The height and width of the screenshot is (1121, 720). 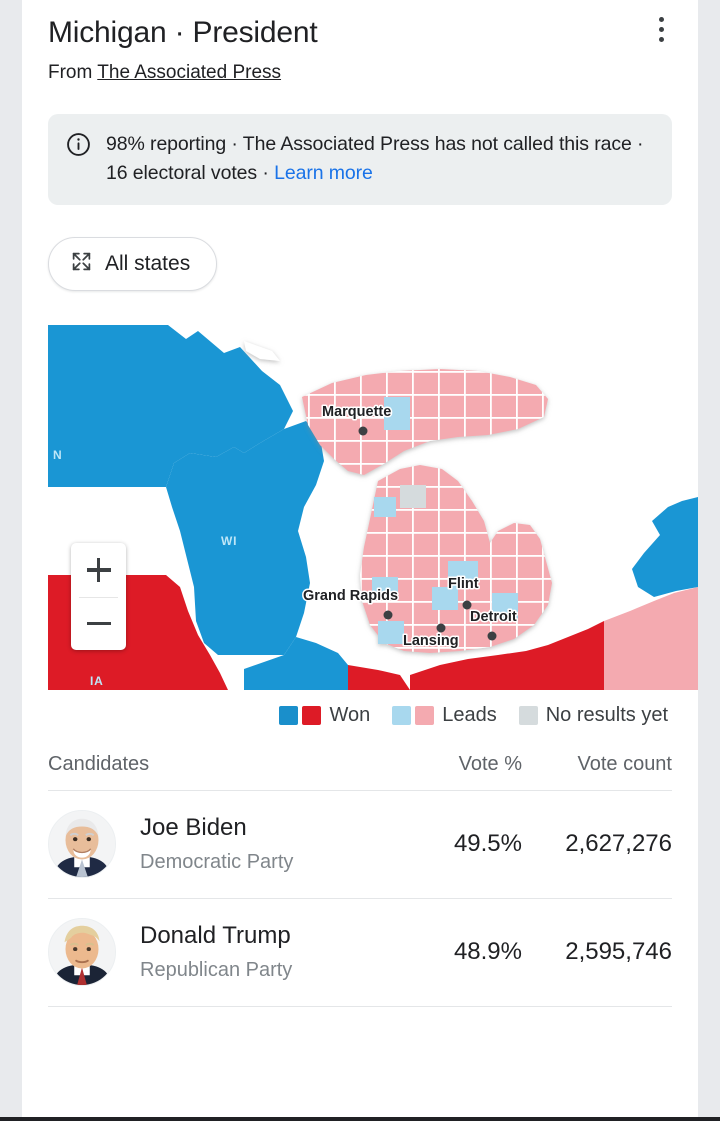 I want to click on candidate-info: Donald Trump Republican Party, so click(x=267, y=952).